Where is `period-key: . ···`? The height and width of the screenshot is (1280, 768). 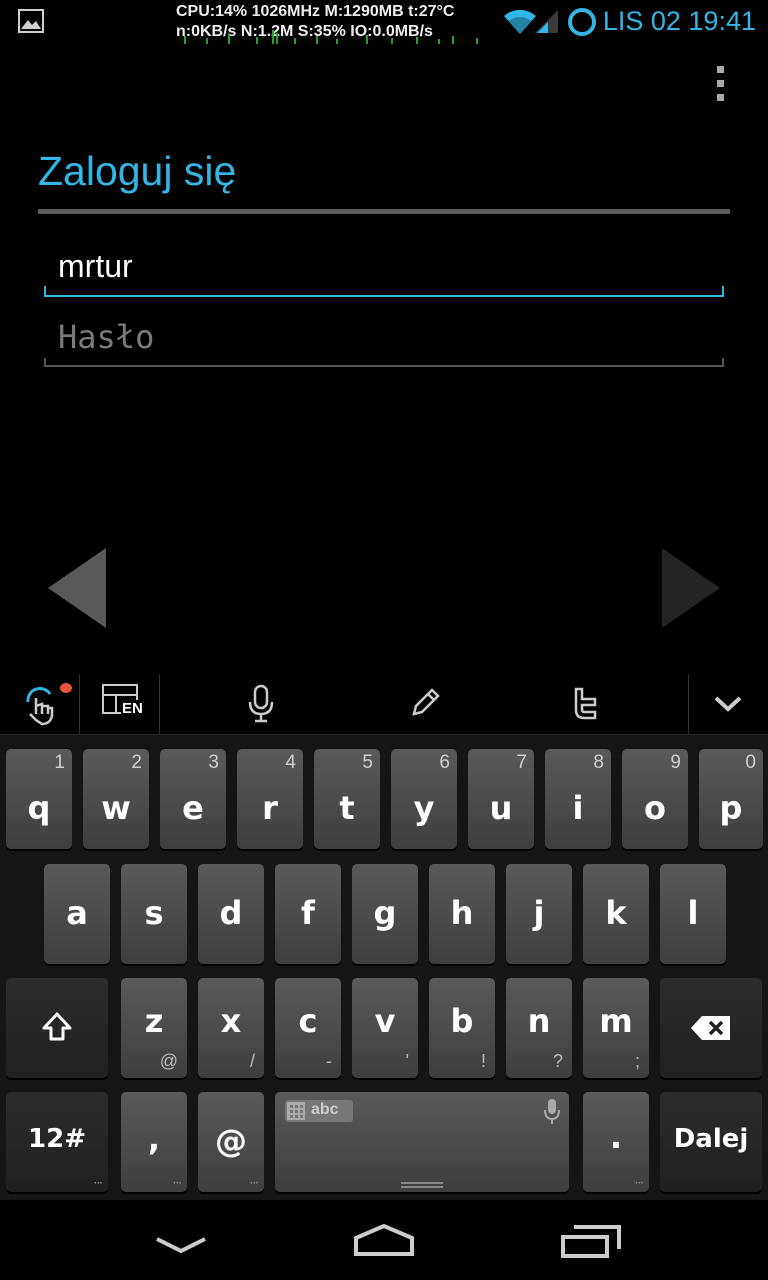
period-key: . ··· is located at coordinates (616, 1142).